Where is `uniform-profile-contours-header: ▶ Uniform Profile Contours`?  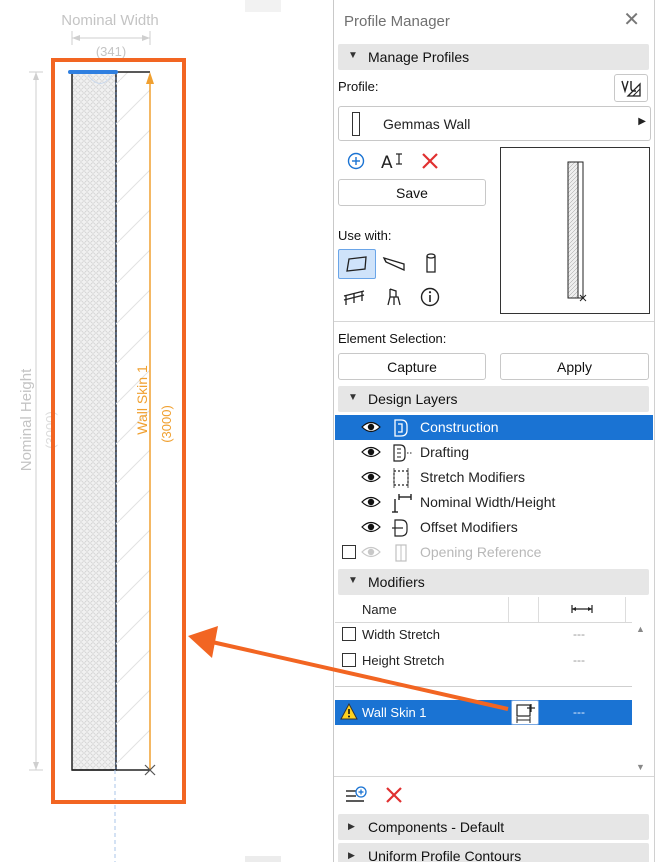 uniform-profile-contours-header: ▶ Uniform Profile Contours is located at coordinates (493, 853).